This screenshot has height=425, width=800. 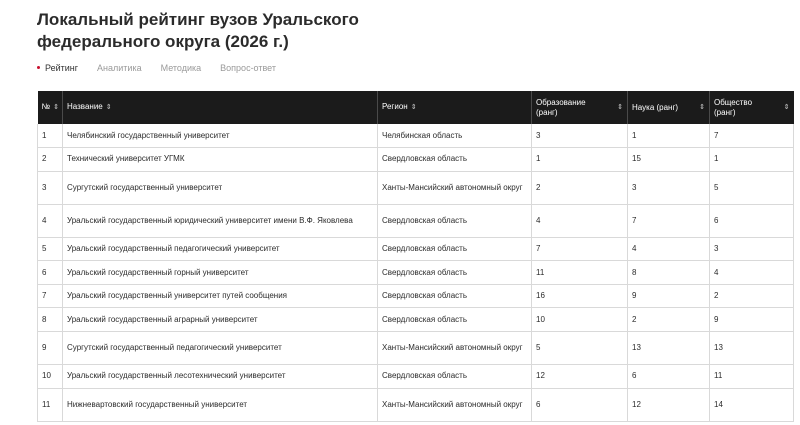 What do you see at coordinates (668, 159) in the screenshot?
I see `cell-science: 15` at bounding box center [668, 159].